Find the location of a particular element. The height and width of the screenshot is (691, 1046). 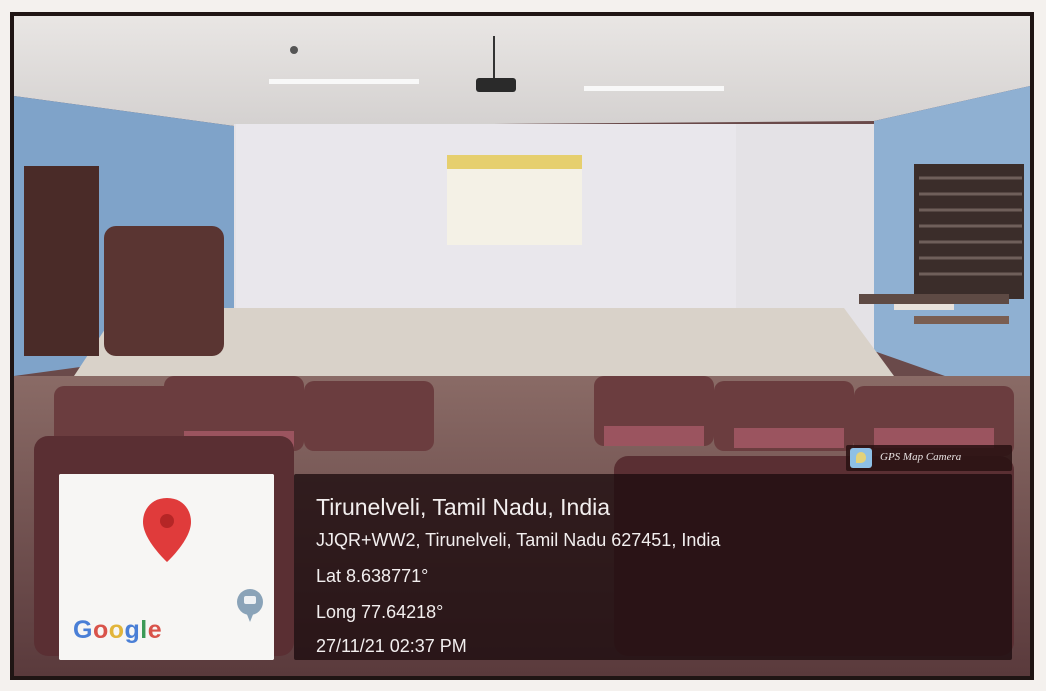

datetime-text: 27/11/21 02:37 PM is located at coordinates (391, 646).